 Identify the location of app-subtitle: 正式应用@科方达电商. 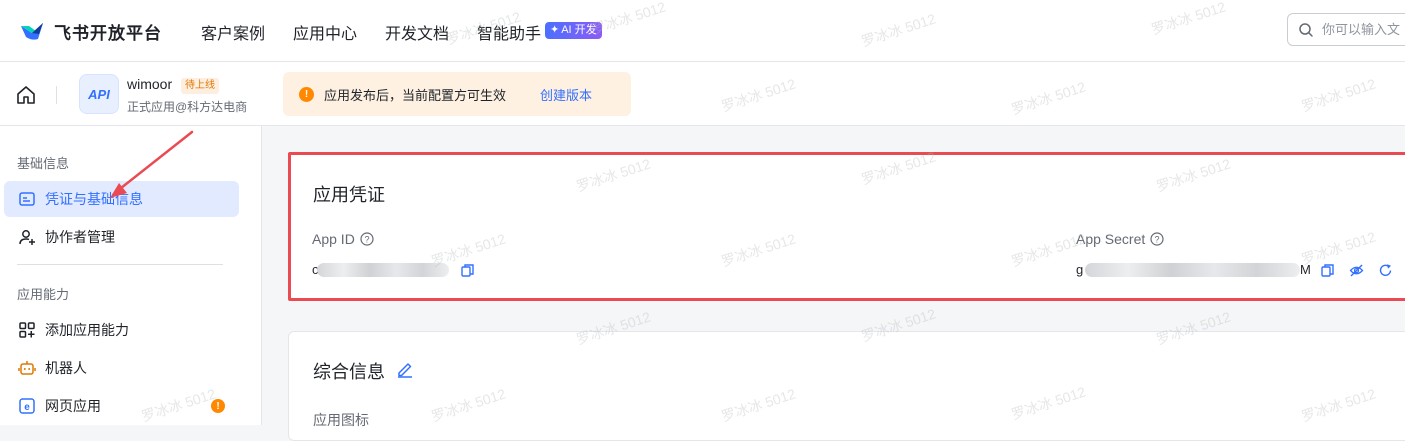
(187, 107).